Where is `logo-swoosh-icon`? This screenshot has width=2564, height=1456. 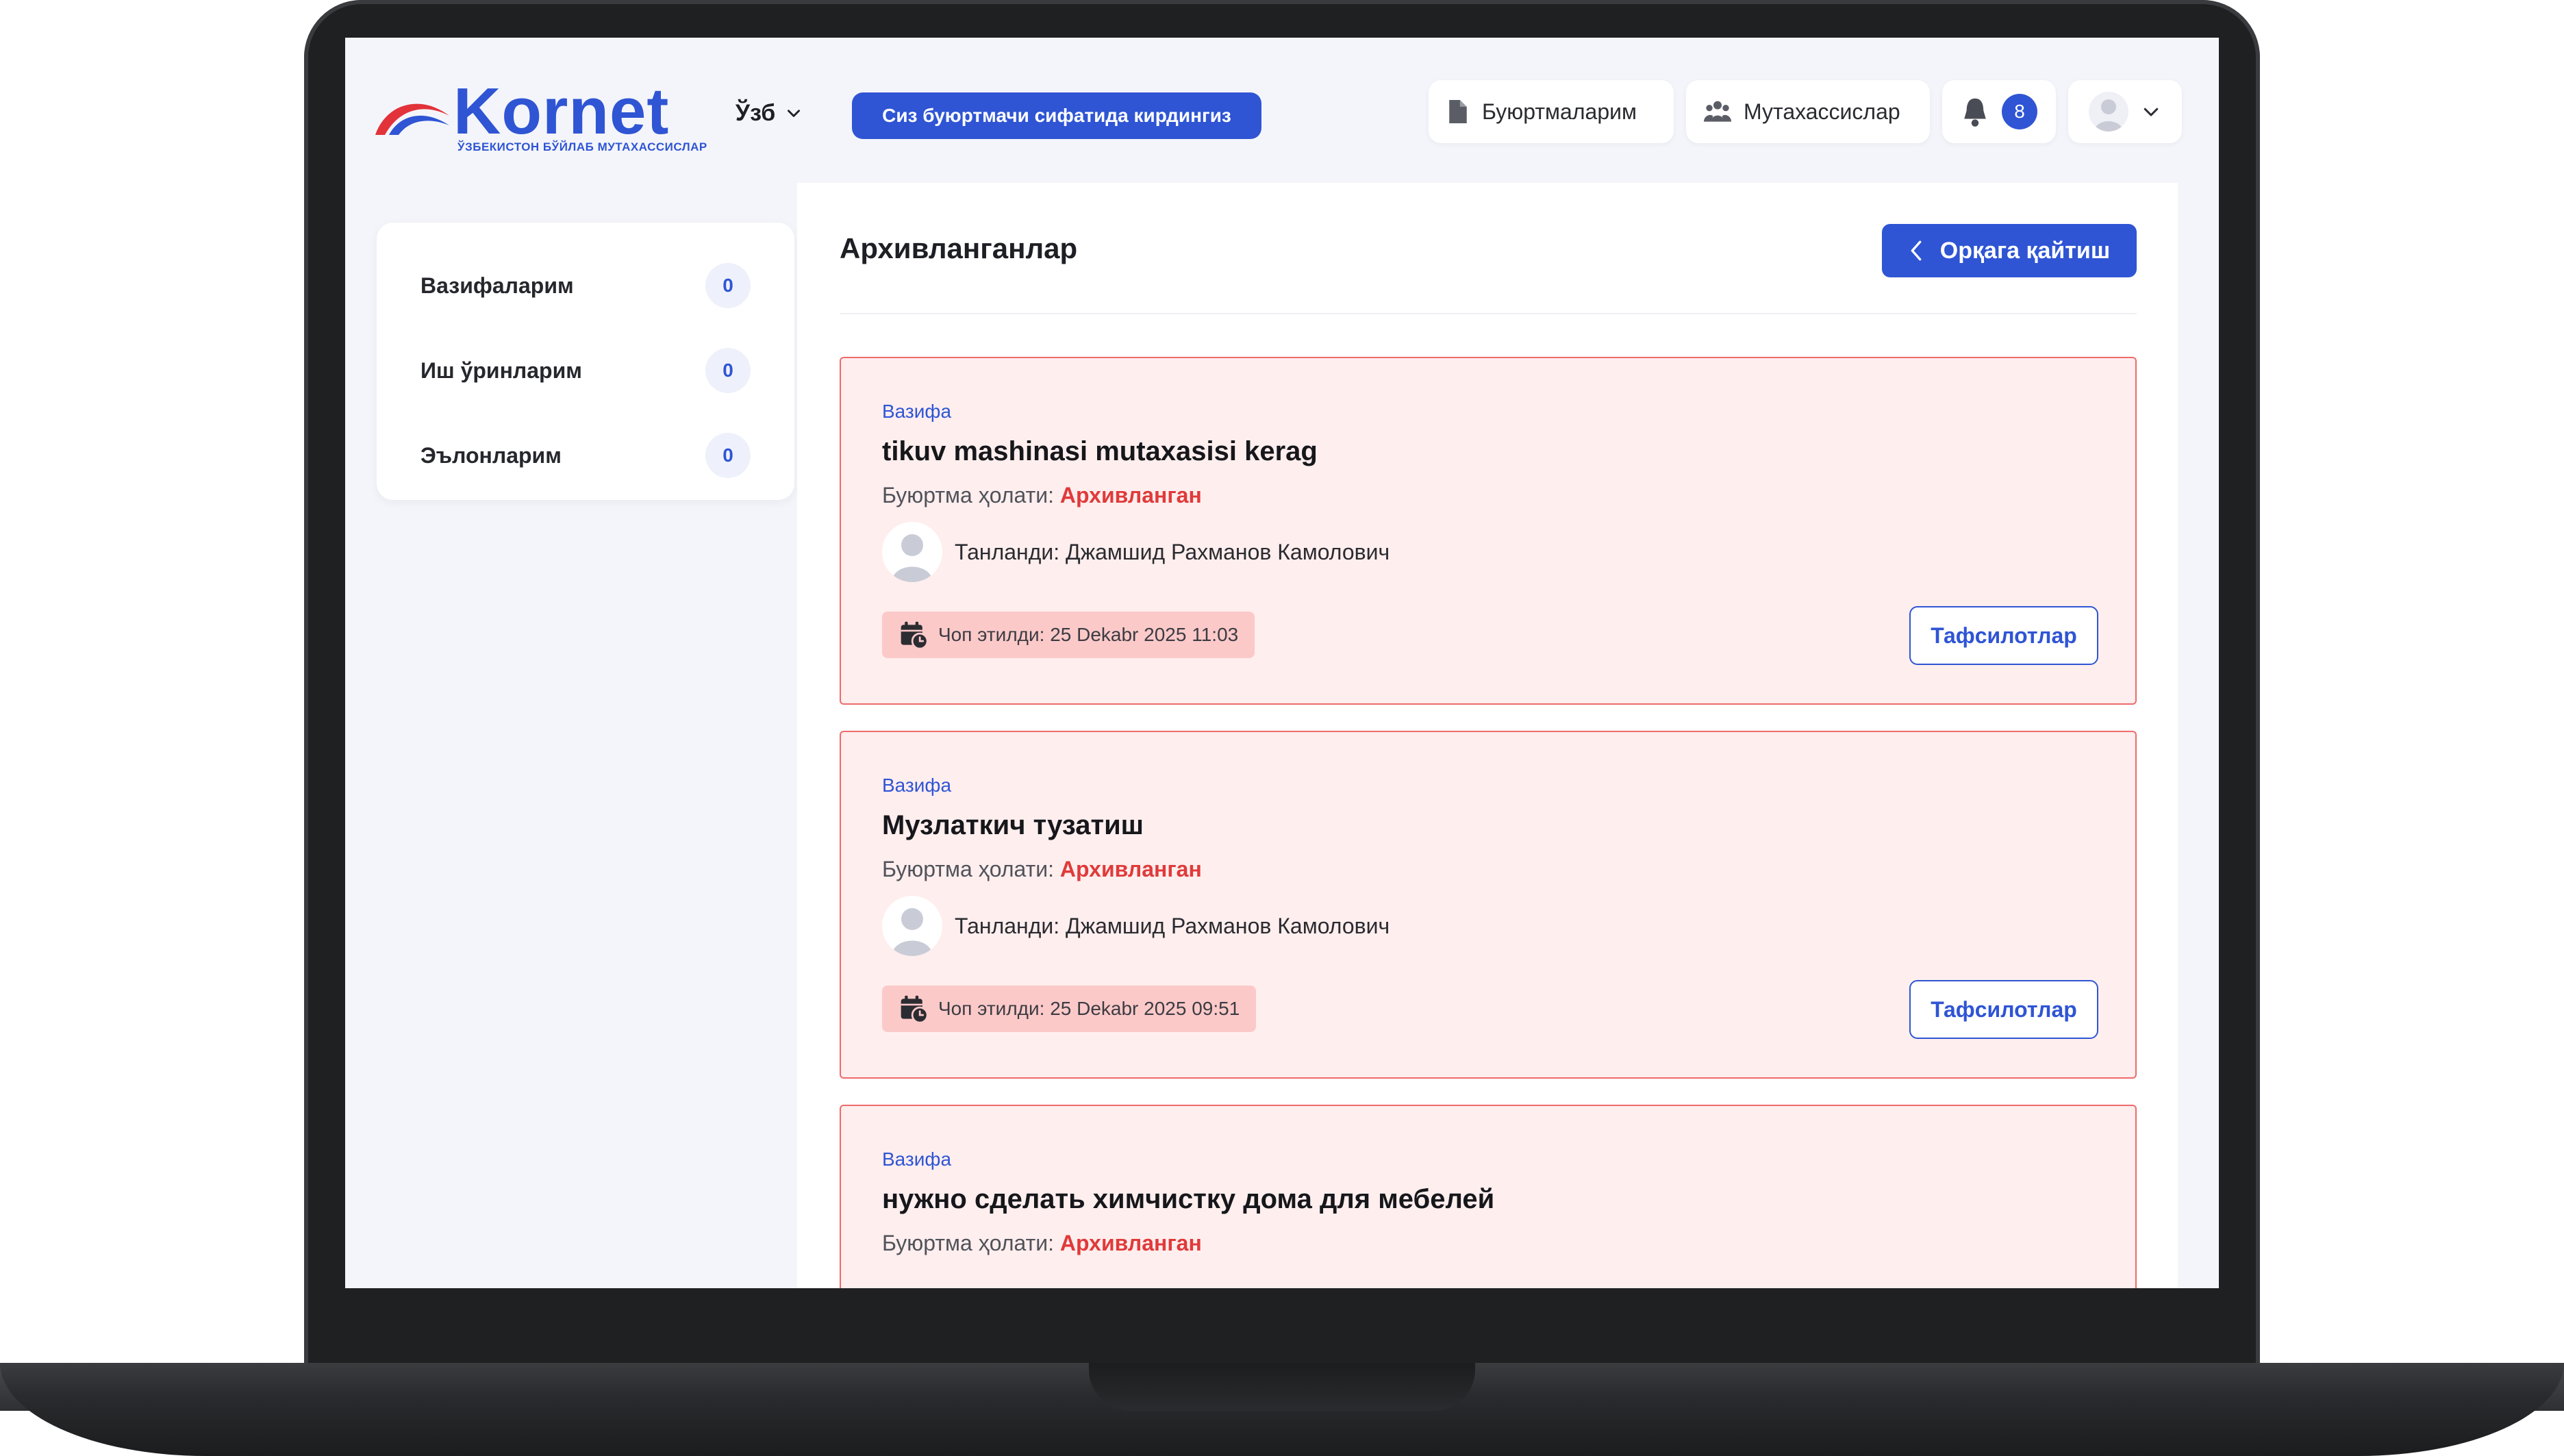
logo-swoosh-icon is located at coordinates (412, 119).